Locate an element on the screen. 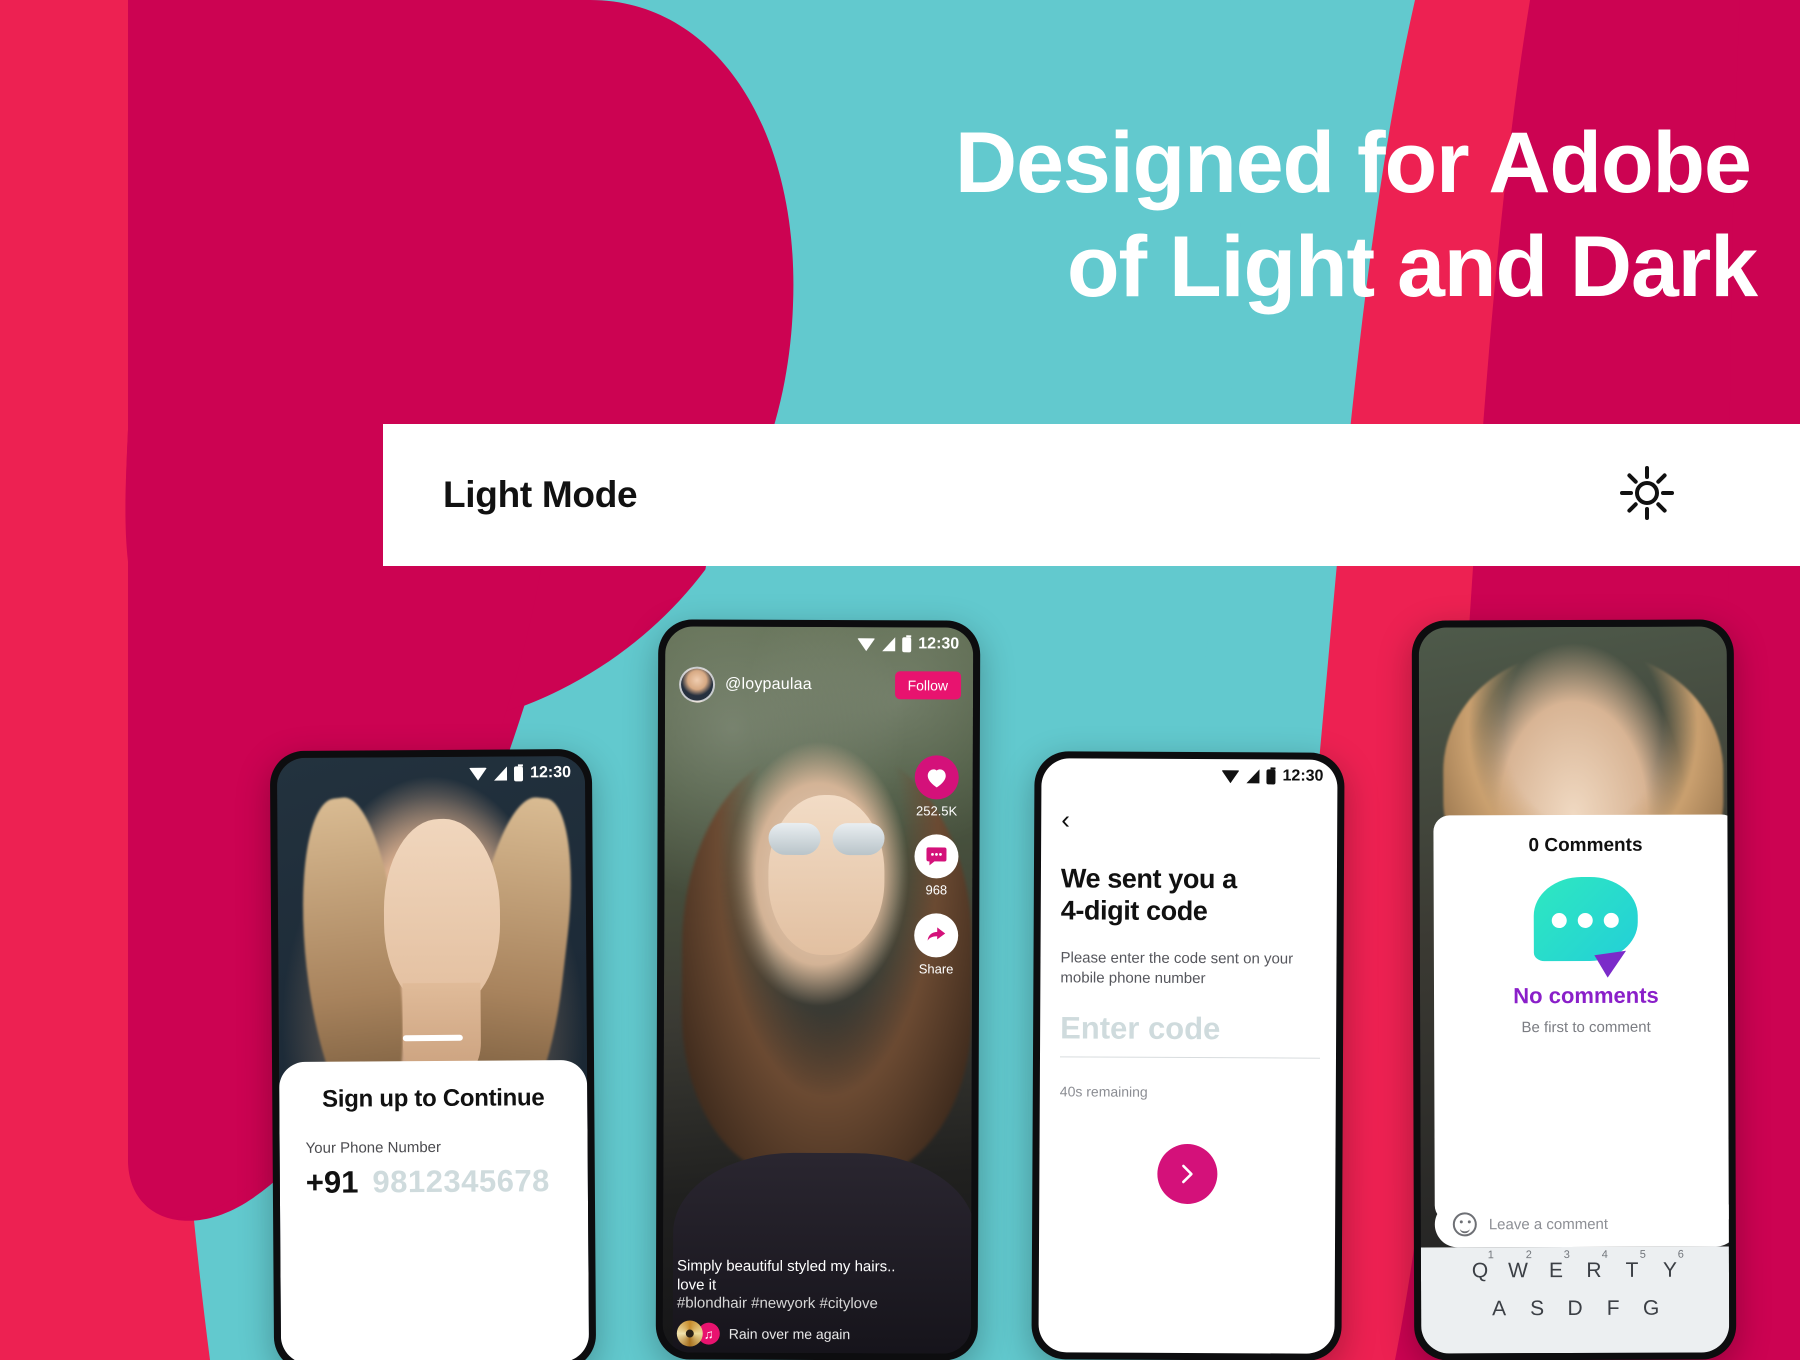 The width and height of the screenshot is (1800, 1360). status-bar-feed: 12:30 is located at coordinates (819, 643).